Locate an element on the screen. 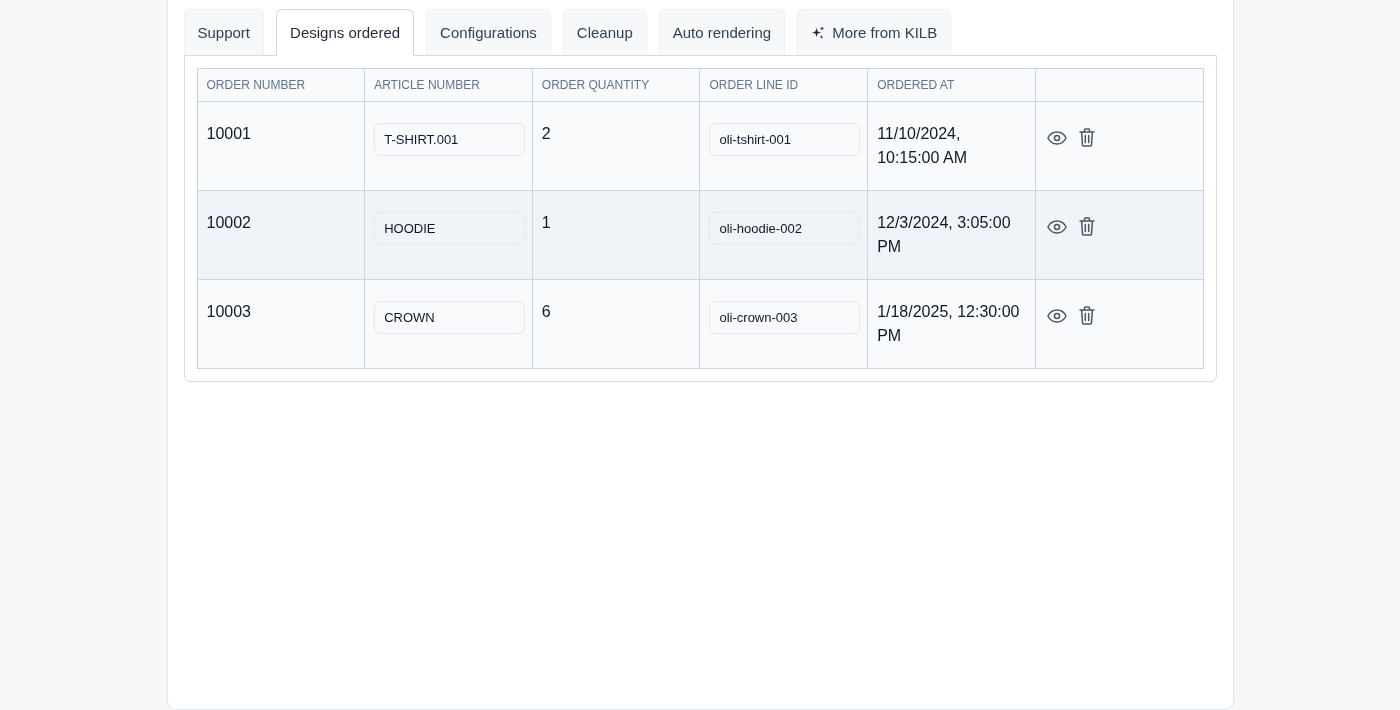 This screenshot has width=1400, height=710. article-number-field: HOODIE is located at coordinates (450, 228).